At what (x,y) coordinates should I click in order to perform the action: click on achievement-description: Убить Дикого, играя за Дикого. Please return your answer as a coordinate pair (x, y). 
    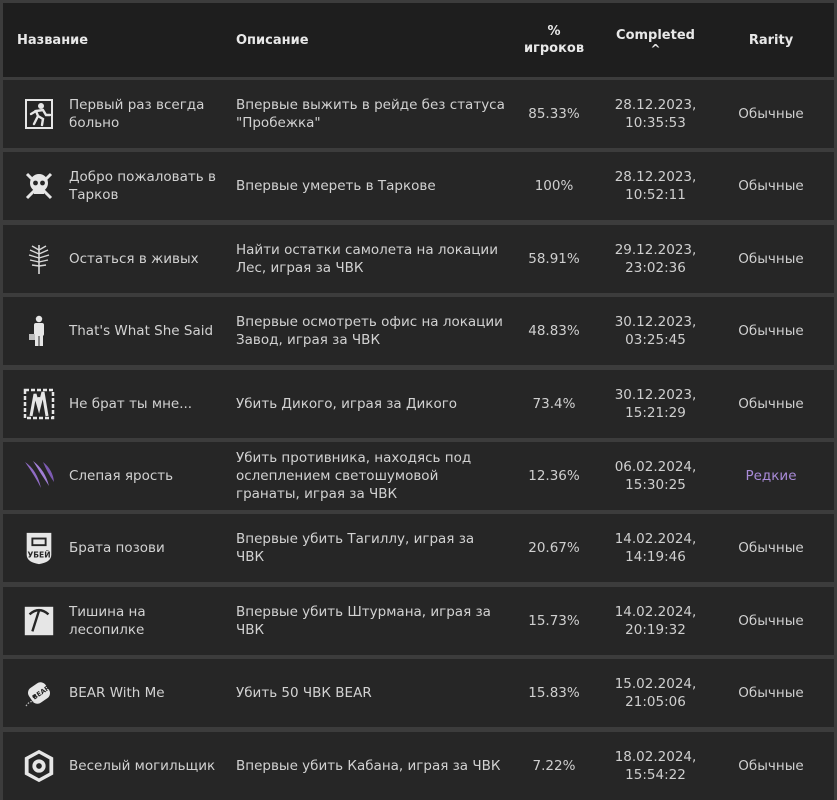
    Looking at the image, I should click on (347, 403).